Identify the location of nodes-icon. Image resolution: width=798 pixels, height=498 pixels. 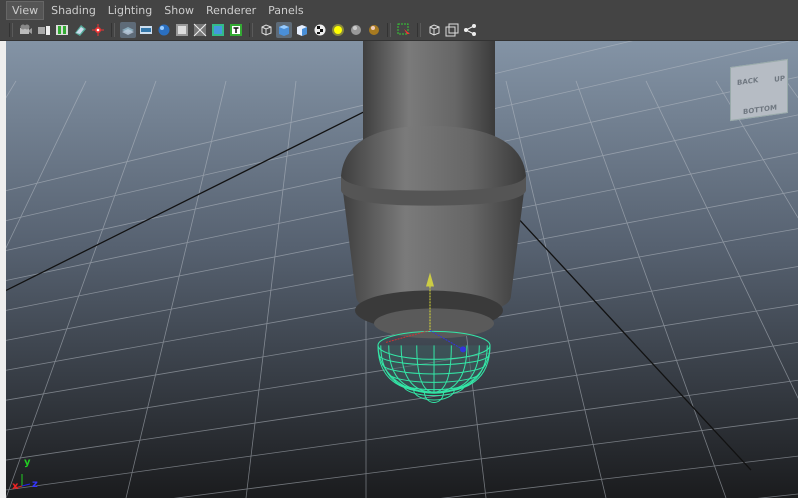
(470, 30).